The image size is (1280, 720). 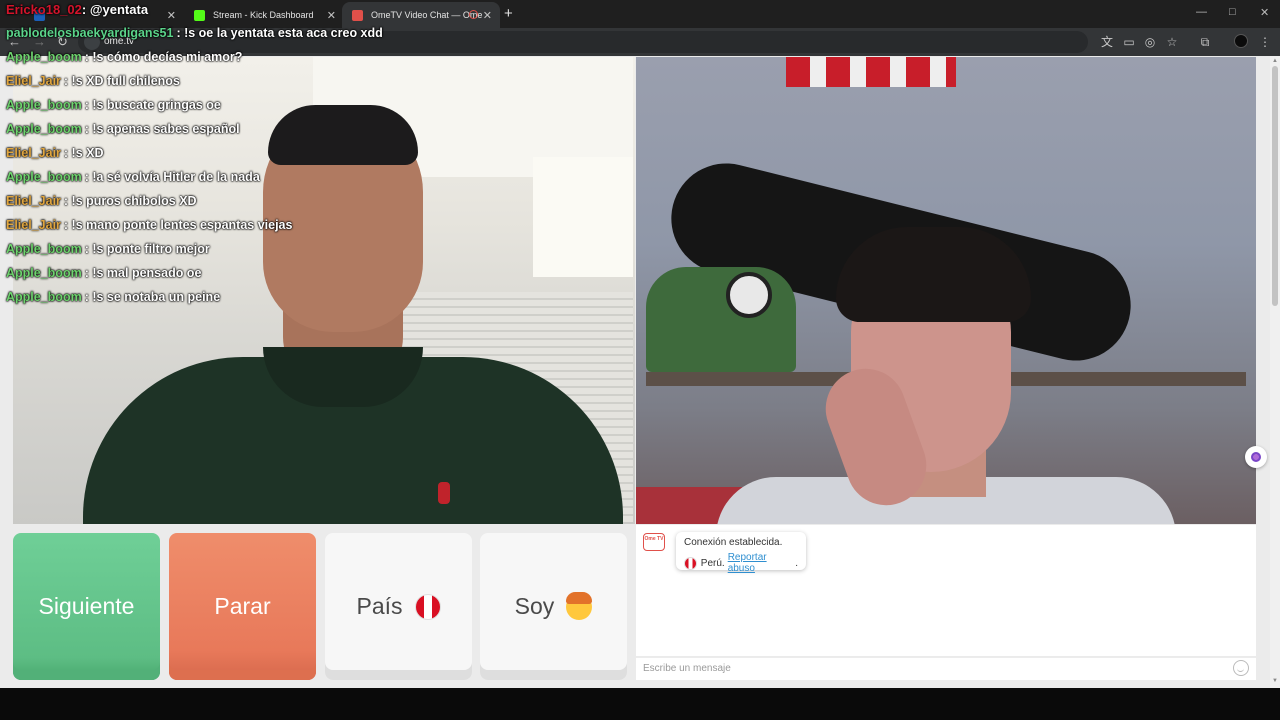 I want to click on person-hair, so click(x=343, y=135).